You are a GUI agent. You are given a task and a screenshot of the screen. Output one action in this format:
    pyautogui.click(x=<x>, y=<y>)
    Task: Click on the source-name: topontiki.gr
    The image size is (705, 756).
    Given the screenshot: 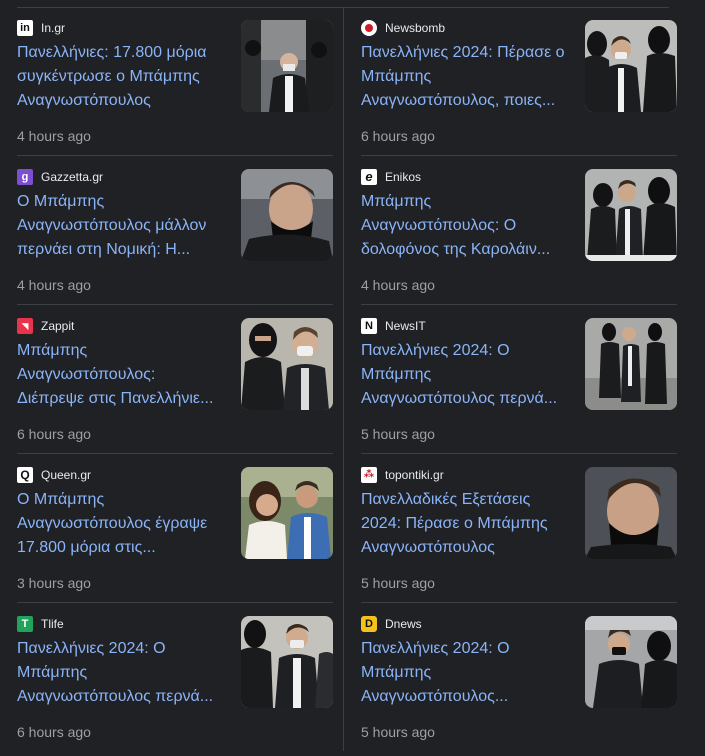 What is the action you would take?
    pyautogui.click(x=414, y=475)
    